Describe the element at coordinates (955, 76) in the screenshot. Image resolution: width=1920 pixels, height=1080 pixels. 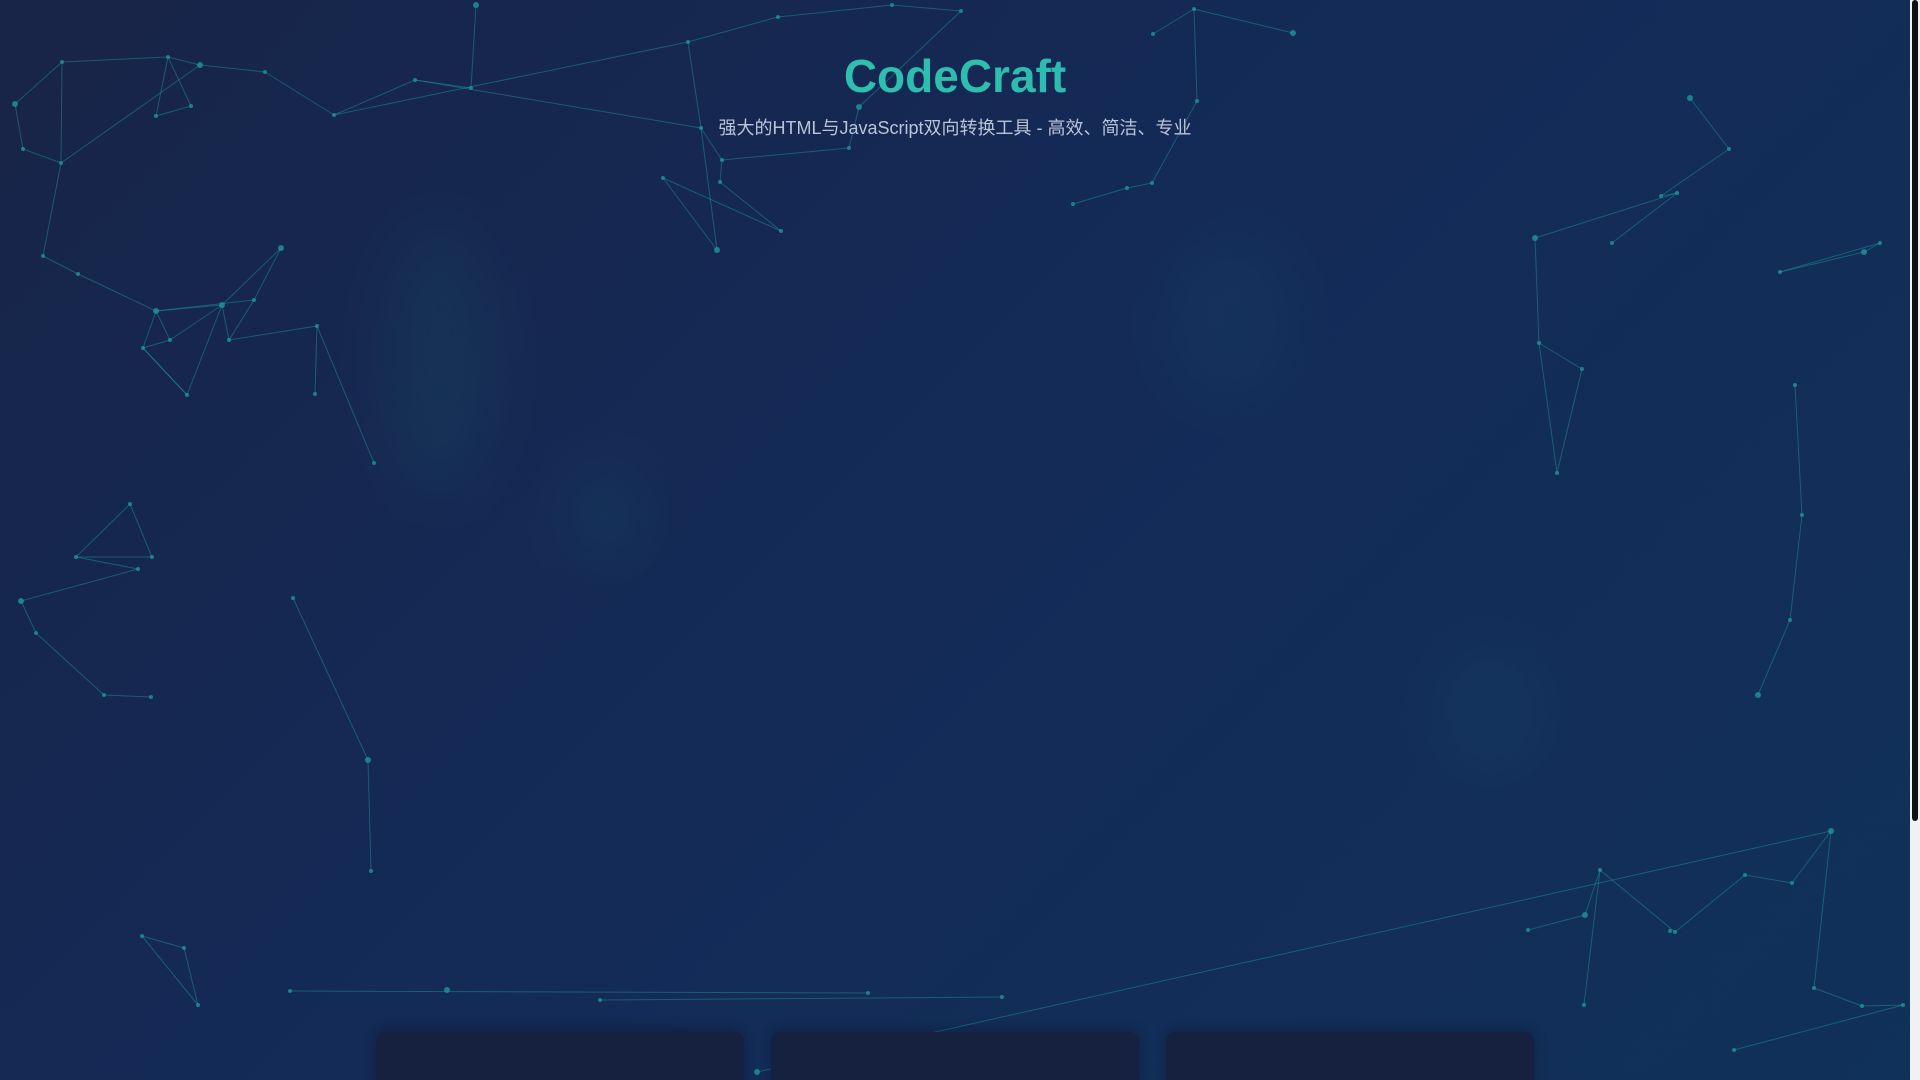
I see `app-title: CodeCraft` at that location.